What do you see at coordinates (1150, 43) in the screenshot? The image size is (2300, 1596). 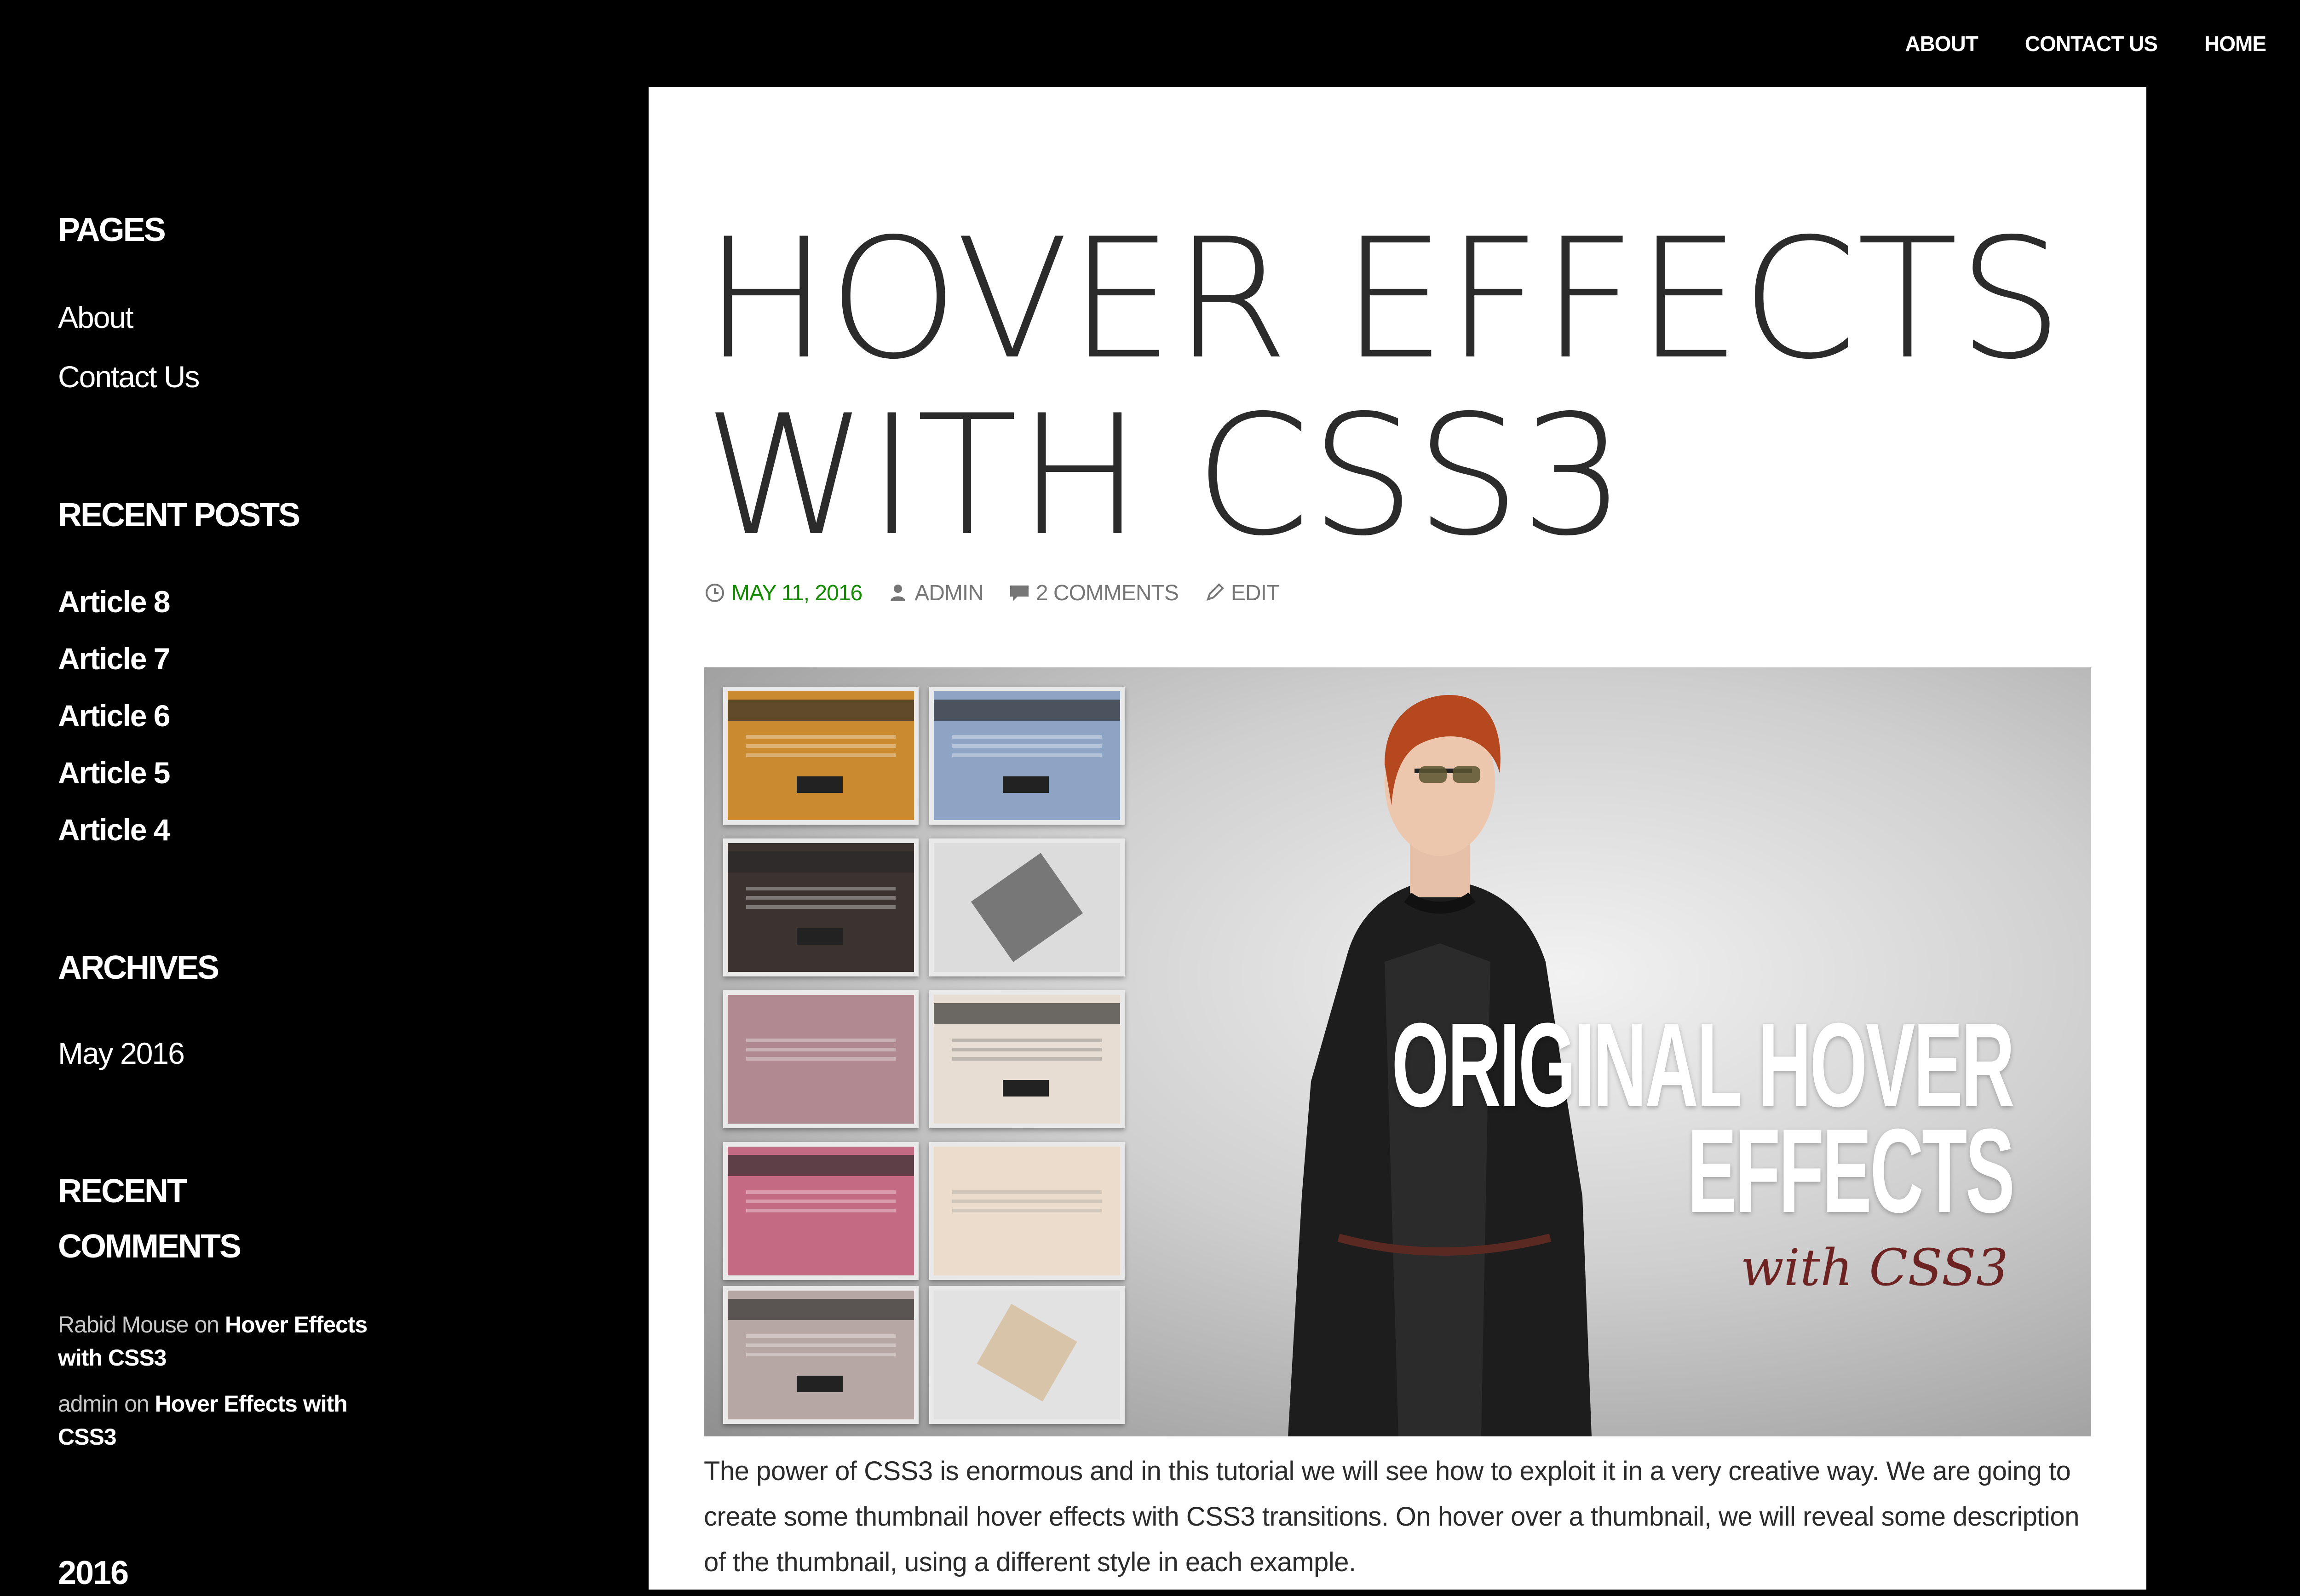 I see `top-navigation-bar: ABOUT CONTACT US HOME` at bounding box center [1150, 43].